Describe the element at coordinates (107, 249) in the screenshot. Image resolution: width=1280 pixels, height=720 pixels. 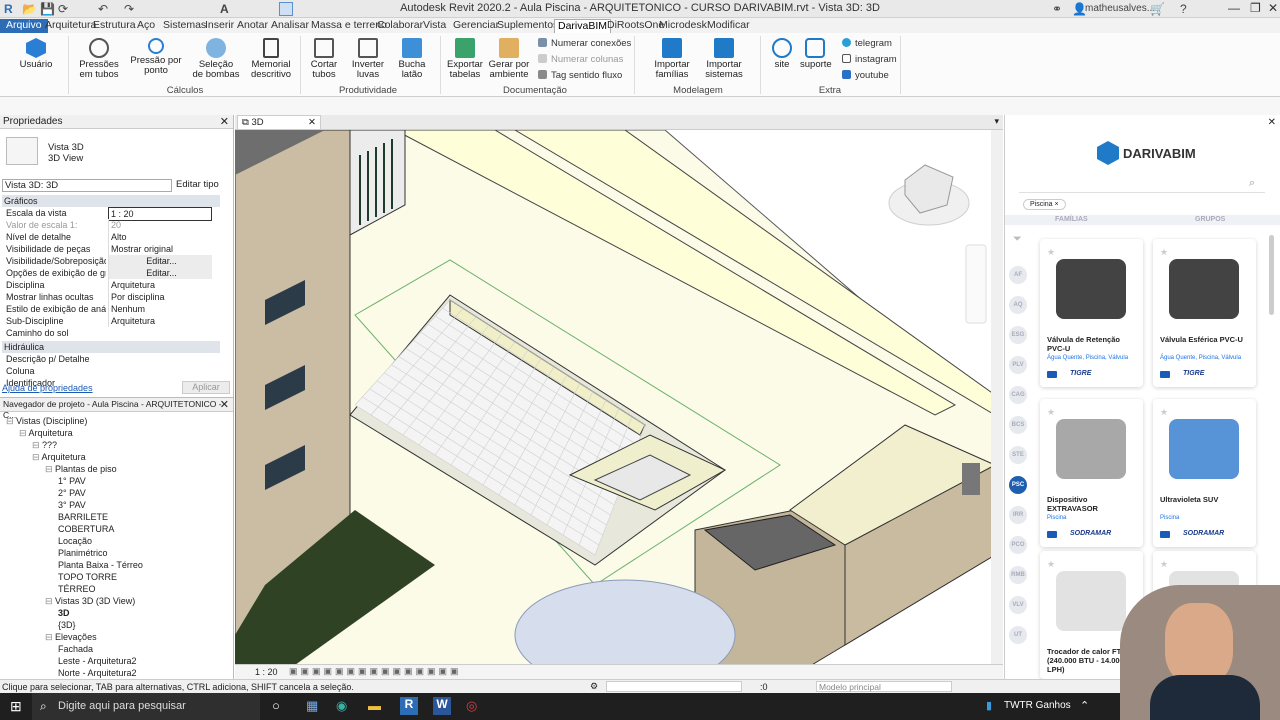
I see `property-row: Visibilidade de peças Mostrar original` at that location.